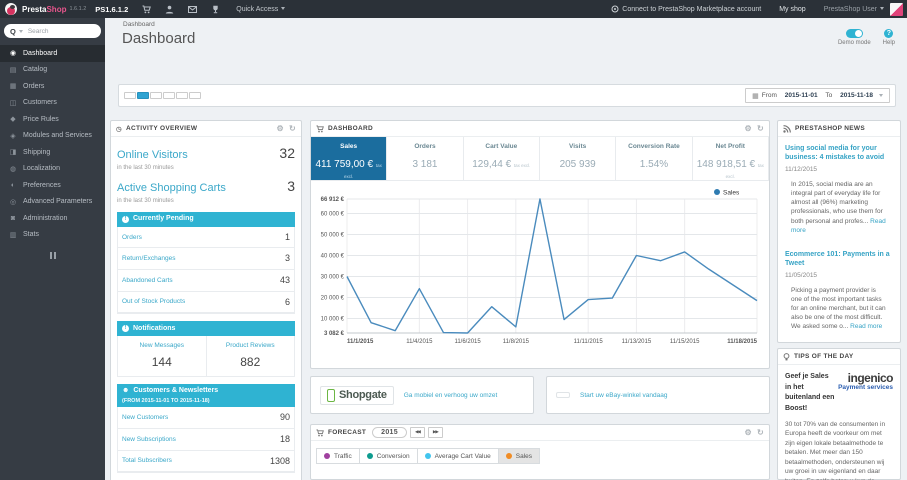  Describe the element at coordinates (839, 259) in the screenshot. I see `news-article-title: Ecommerce 101: Payments in a Tweet` at that location.